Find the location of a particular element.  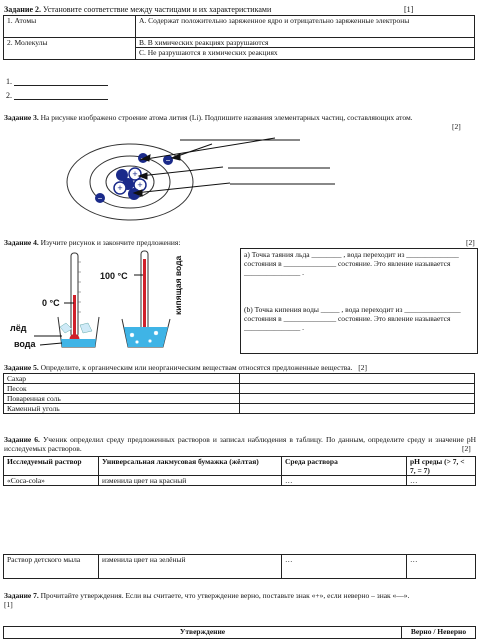

label-0c: 0 °C is located at coordinates (51, 303).